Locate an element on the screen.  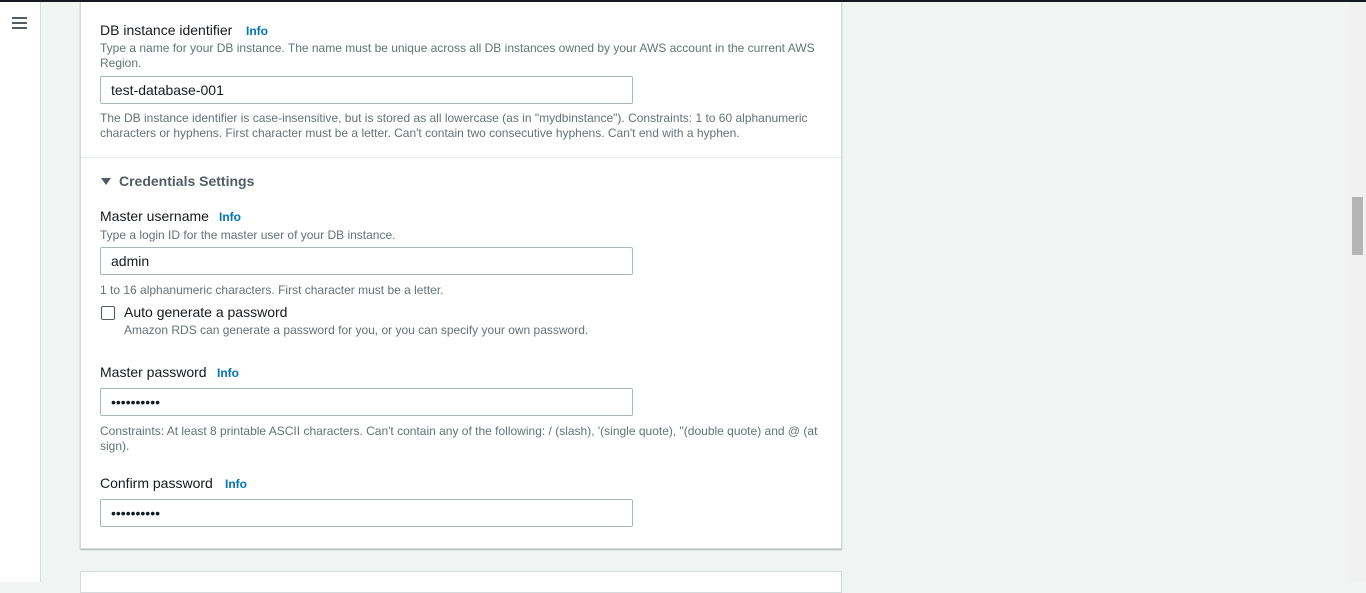
next-panel-edge is located at coordinates (461, 582).